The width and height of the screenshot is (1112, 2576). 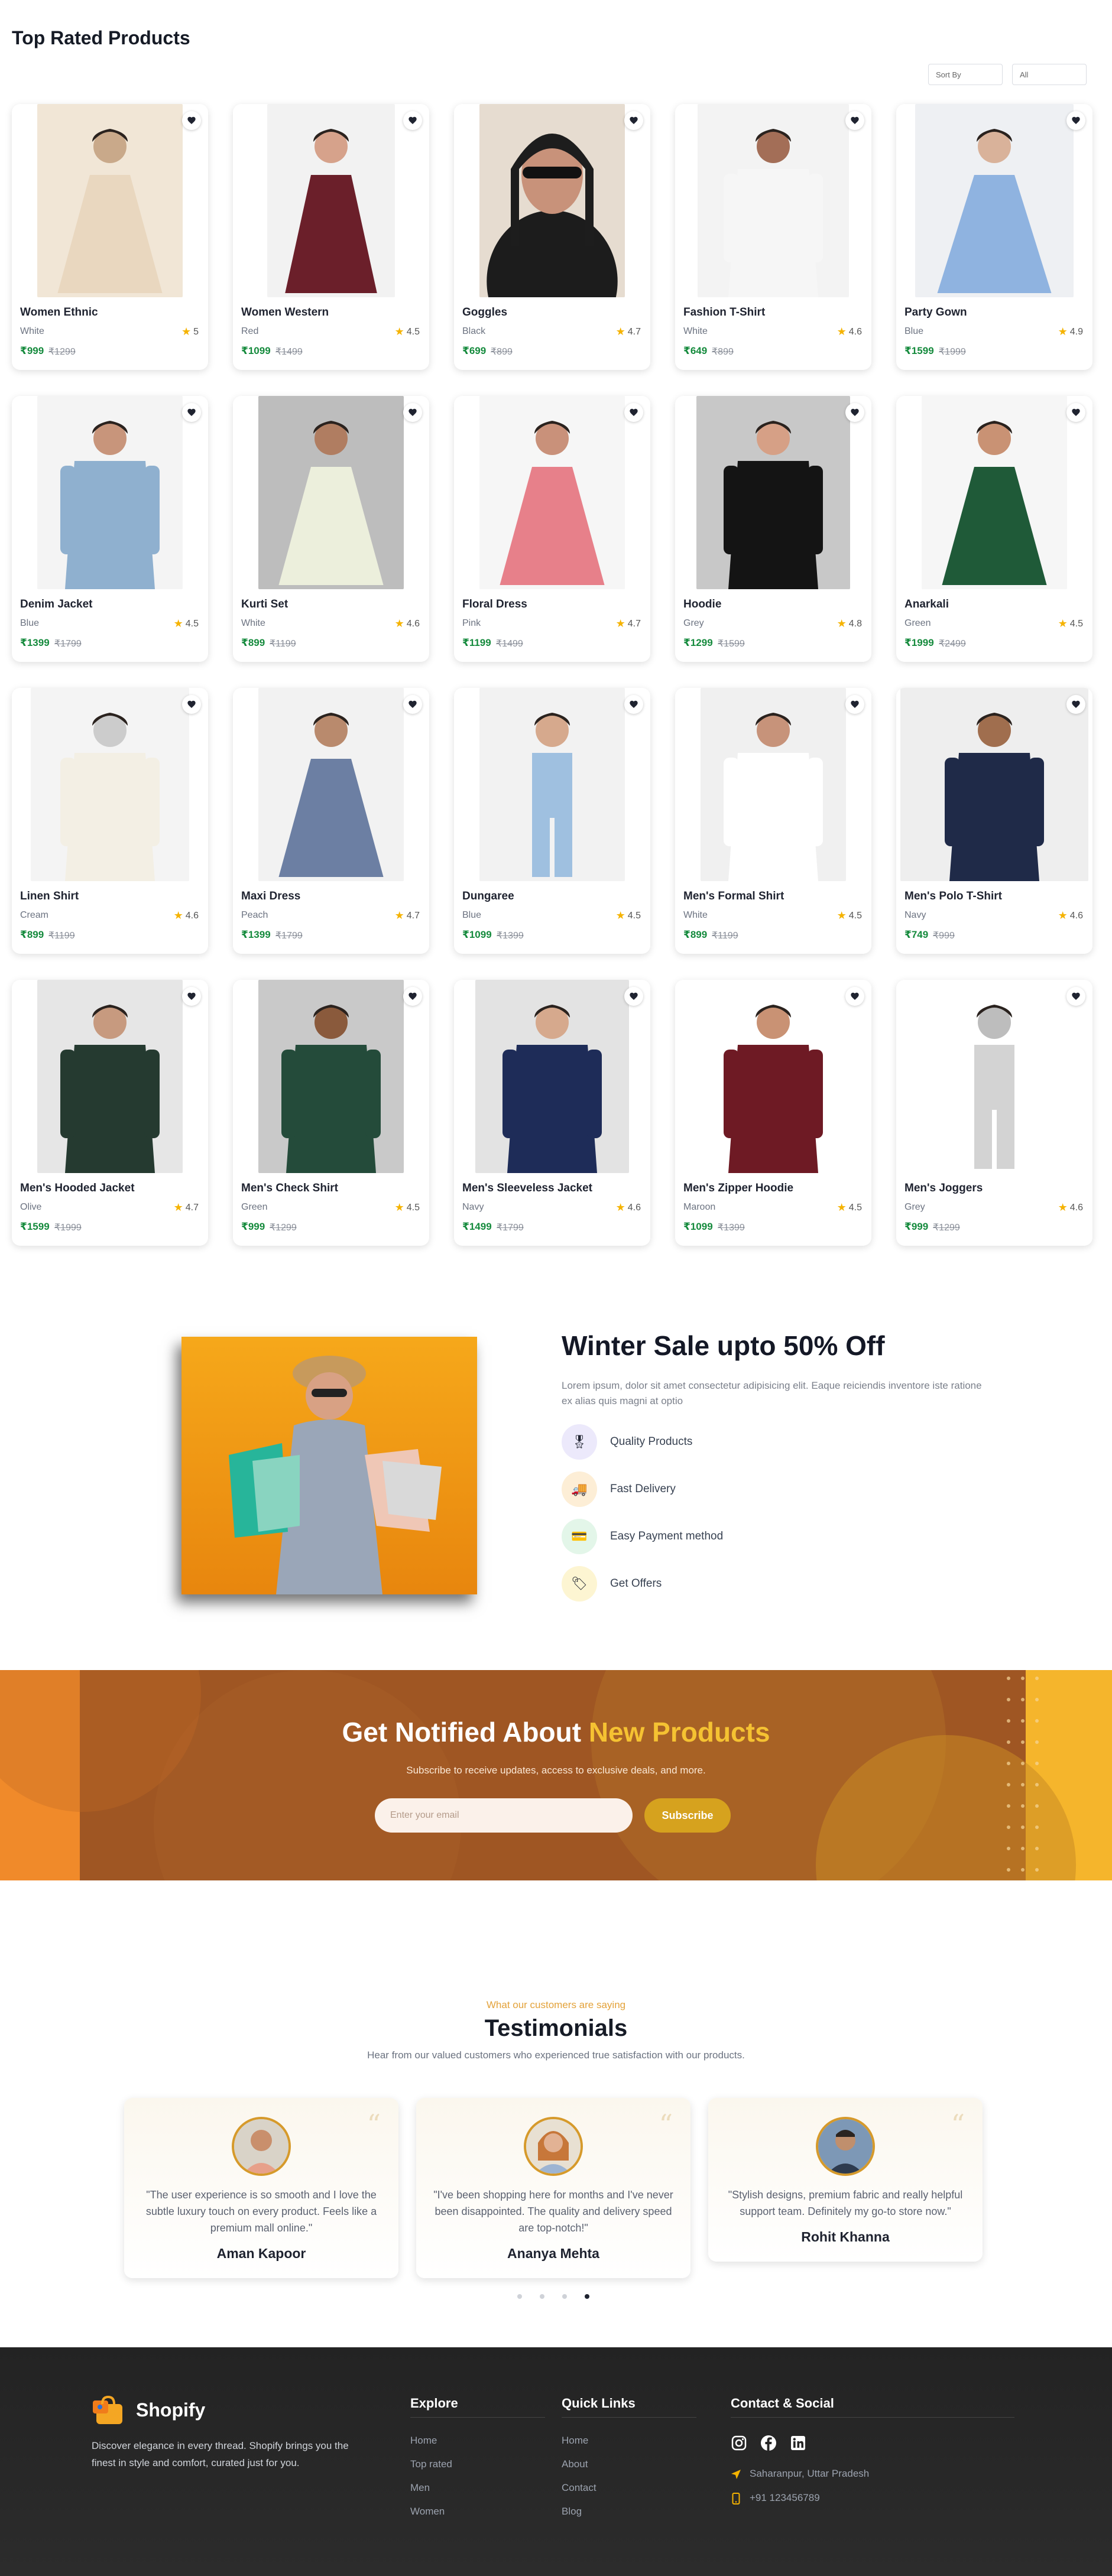 I want to click on product-name: Kurti Set, so click(x=265, y=604).